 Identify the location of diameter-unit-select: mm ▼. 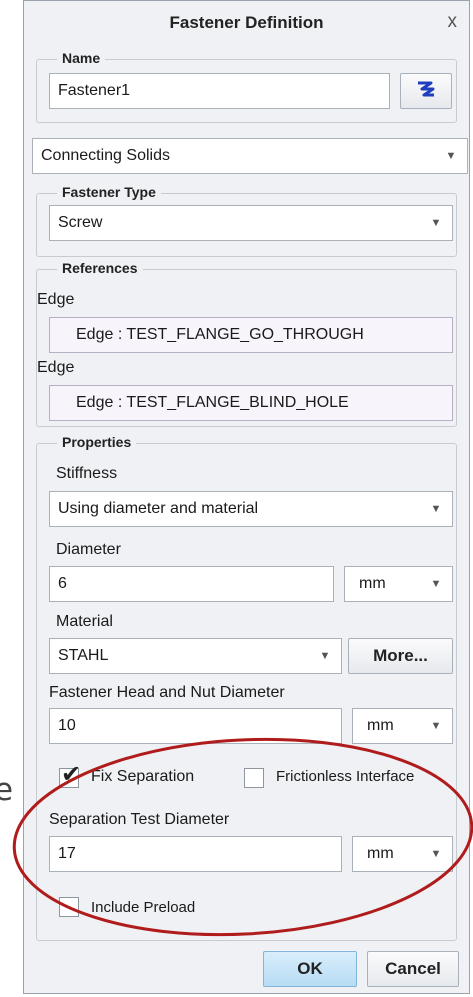
(398, 584).